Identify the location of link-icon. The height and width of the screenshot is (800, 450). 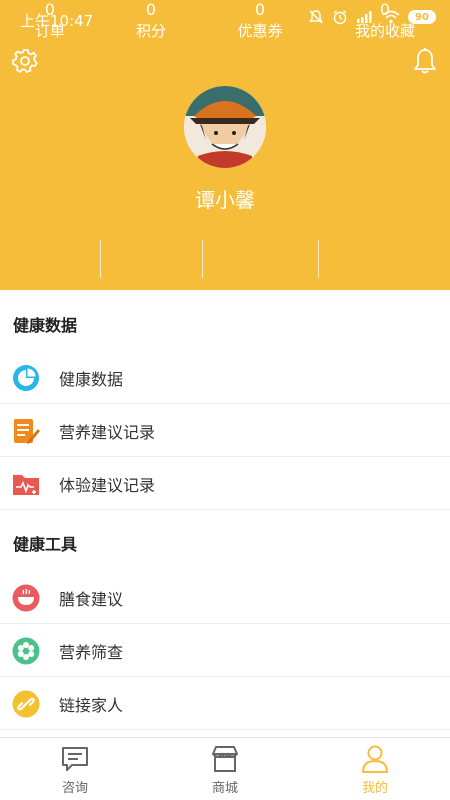
(26, 704).